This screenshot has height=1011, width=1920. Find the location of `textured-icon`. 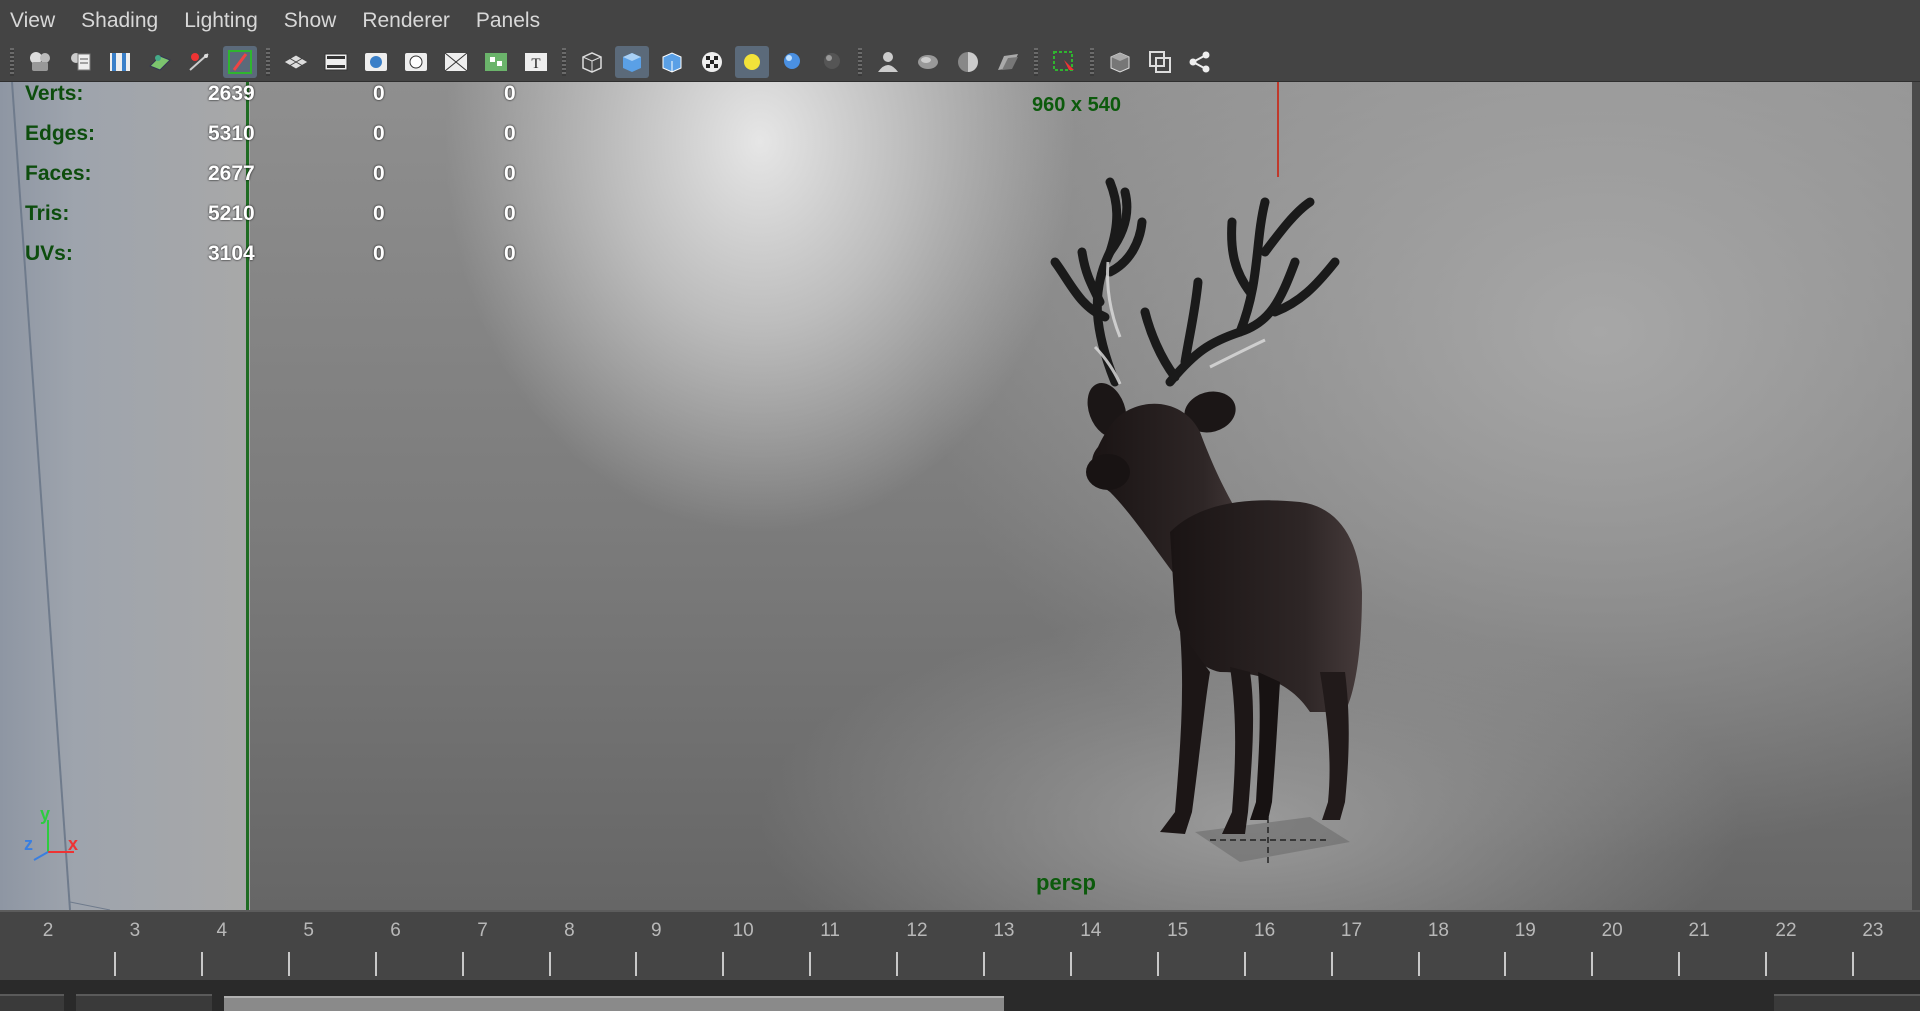

textured-icon is located at coordinates (712, 62).